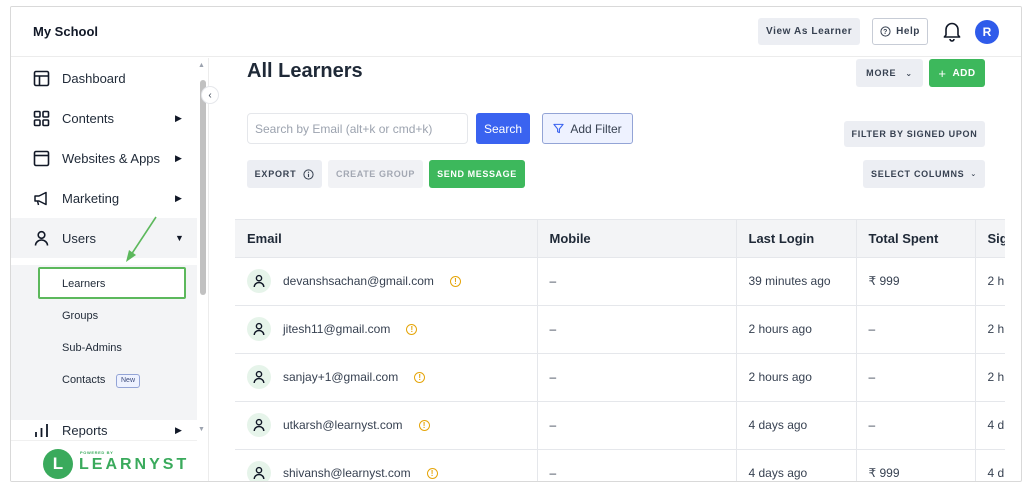 Image resolution: width=1032 pixels, height=488 pixels. Describe the element at coordinates (210, 95) in the screenshot. I see `collapse-sidebar-button: ‹` at that location.